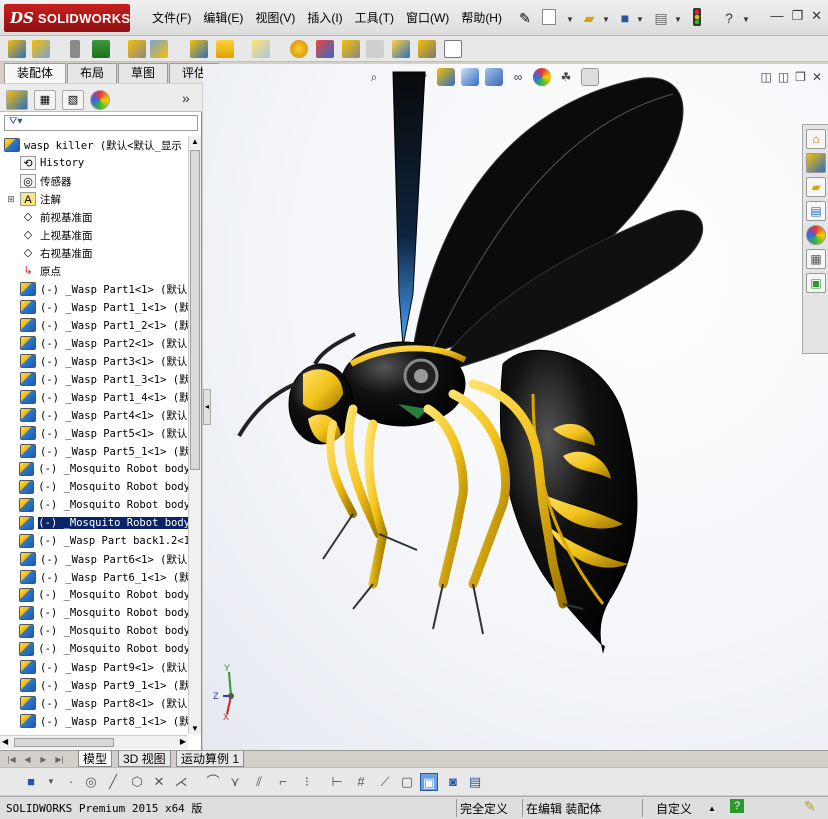 The image size is (828, 819). What do you see at coordinates (525, 18) in the screenshot?
I see `pin-icon: ✎` at bounding box center [525, 18].